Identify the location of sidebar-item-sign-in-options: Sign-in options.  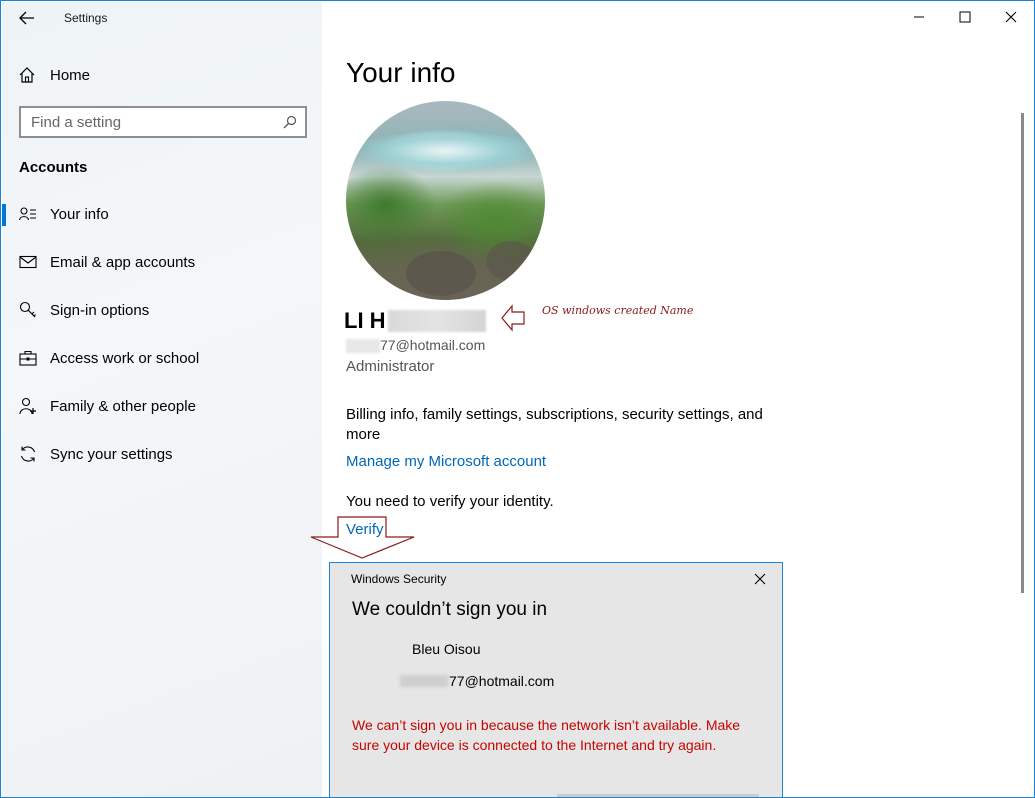
(162, 310).